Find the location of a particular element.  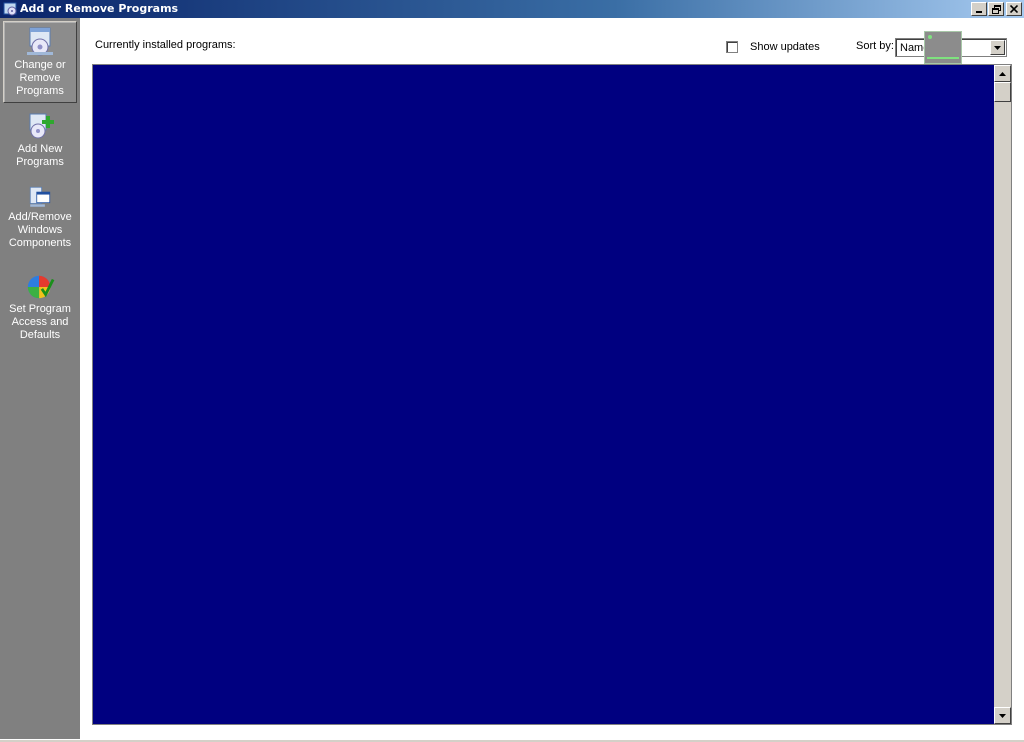

minimize-button is located at coordinates (979, 9).